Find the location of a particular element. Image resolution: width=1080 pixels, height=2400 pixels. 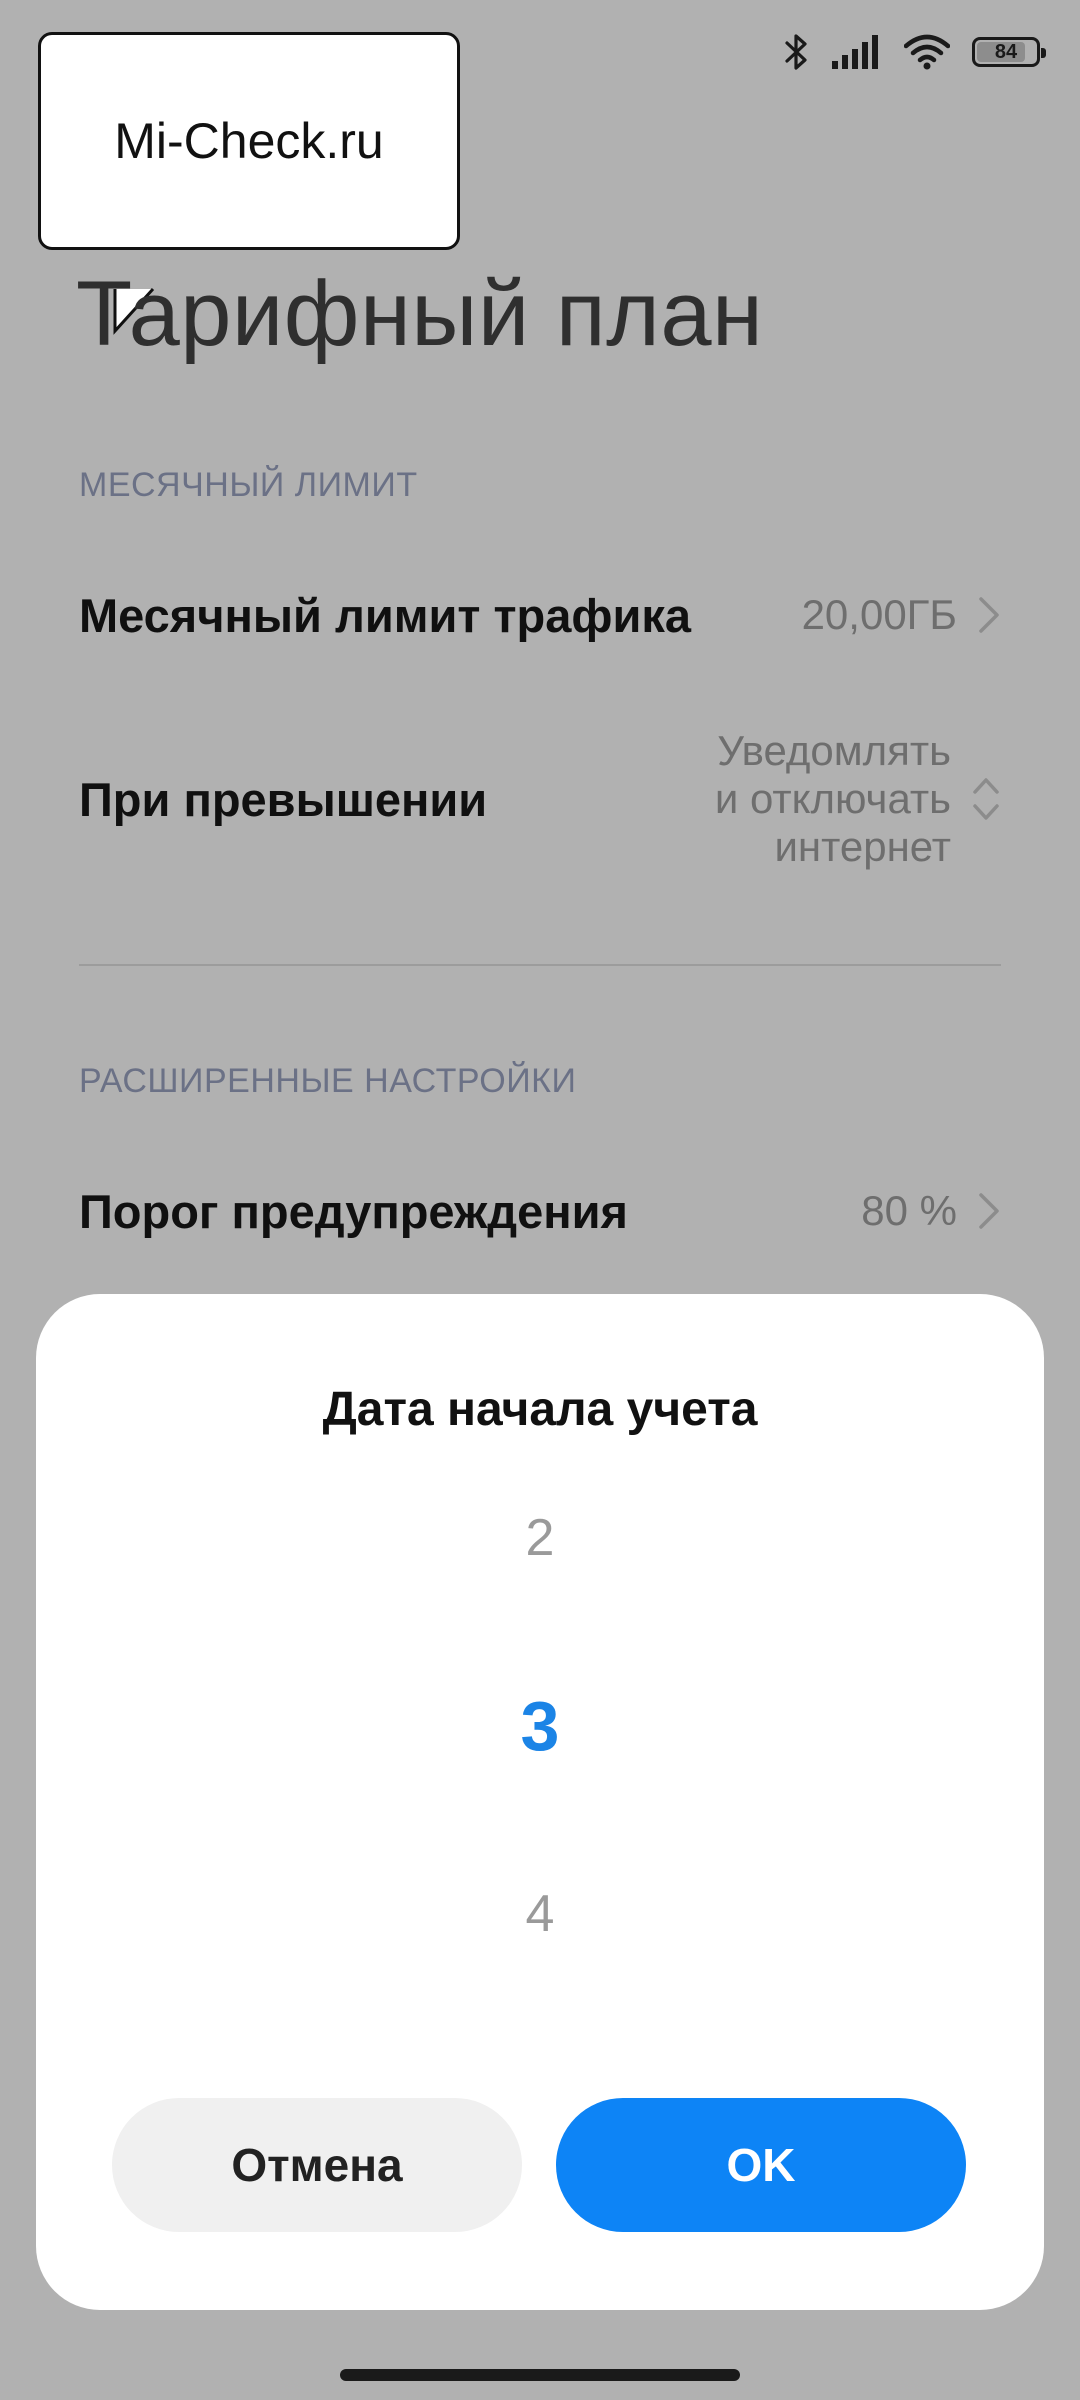

watermark-bubble: Mi-Check.ru is located at coordinates (249, 183).